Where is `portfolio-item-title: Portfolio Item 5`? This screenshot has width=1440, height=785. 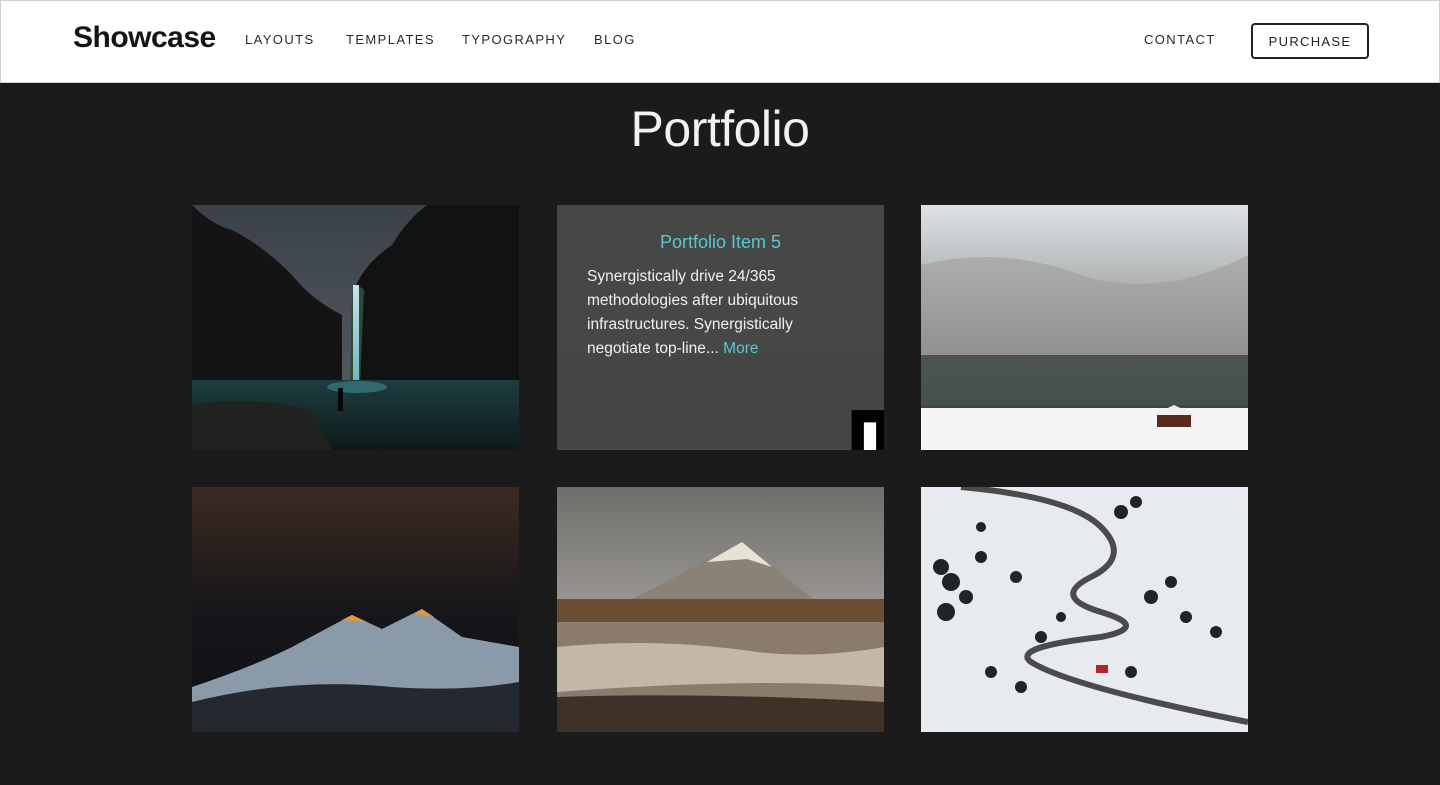
portfolio-item-title: Portfolio Item 5 is located at coordinates (720, 242).